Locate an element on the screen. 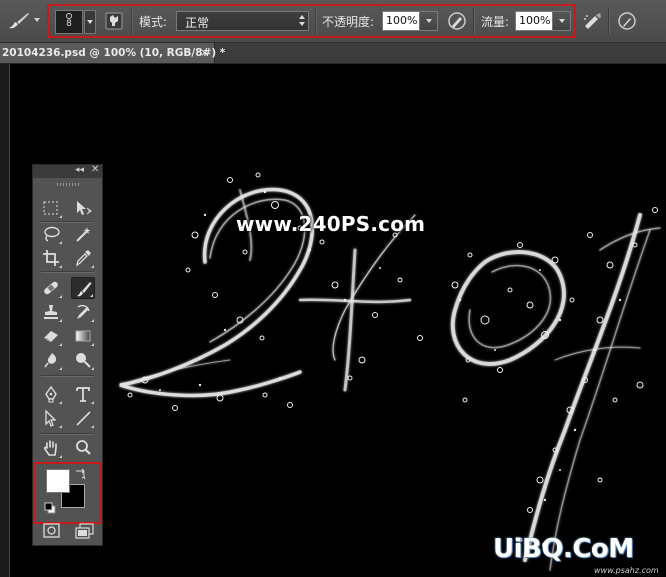  options-bar: 8 模式: 正常 不透明度: 100% 流量: 100% is located at coordinates (333, 21).